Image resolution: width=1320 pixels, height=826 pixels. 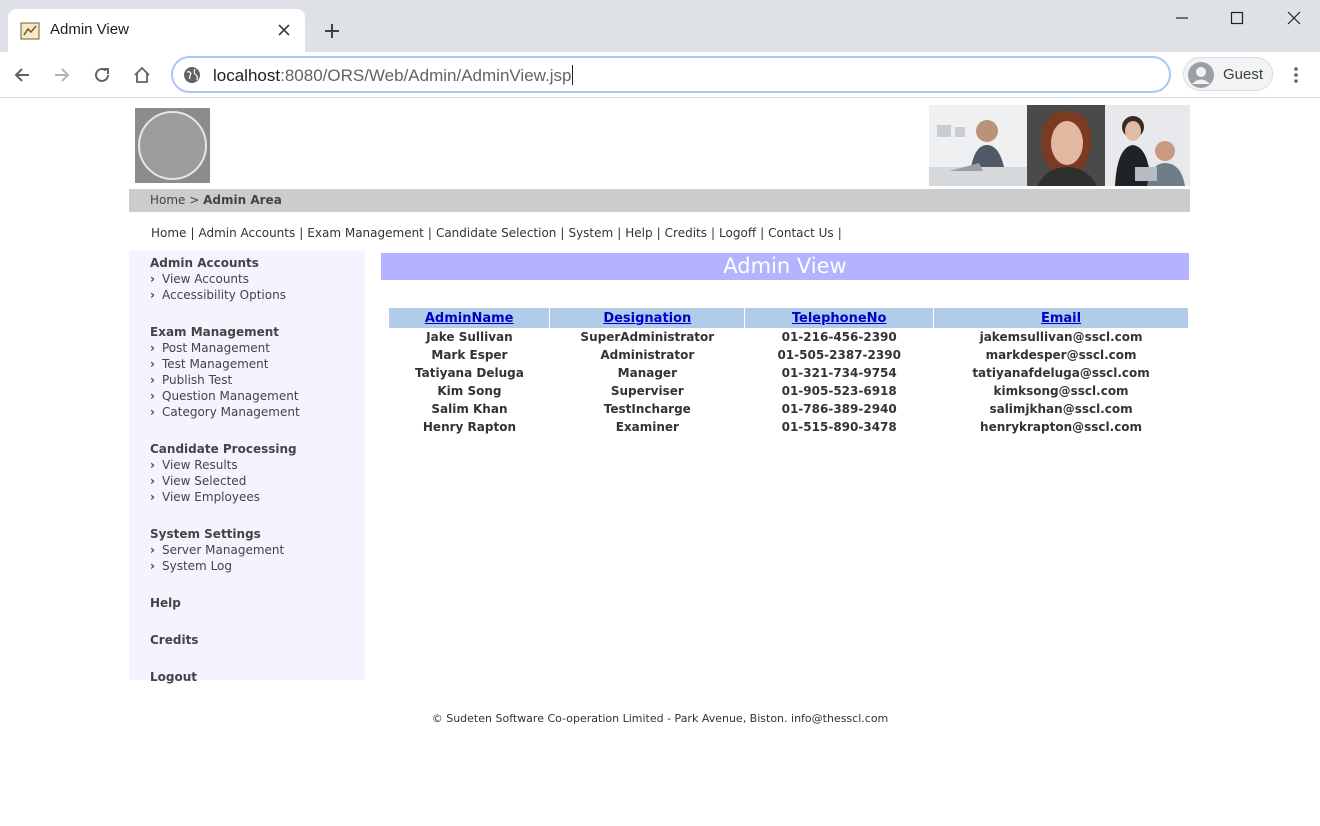 I want to click on sidebar-item-category-management: › Category Management, so click(x=225, y=412).